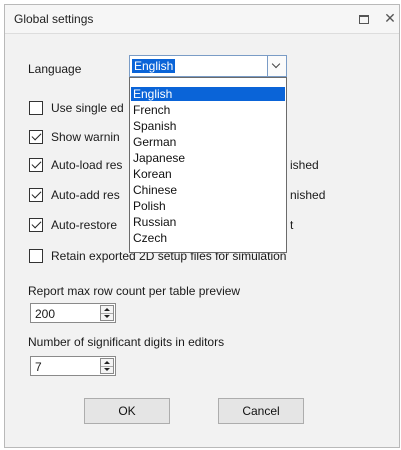  What do you see at coordinates (73, 313) in the screenshot?
I see `report-rows-stepper: 200` at bounding box center [73, 313].